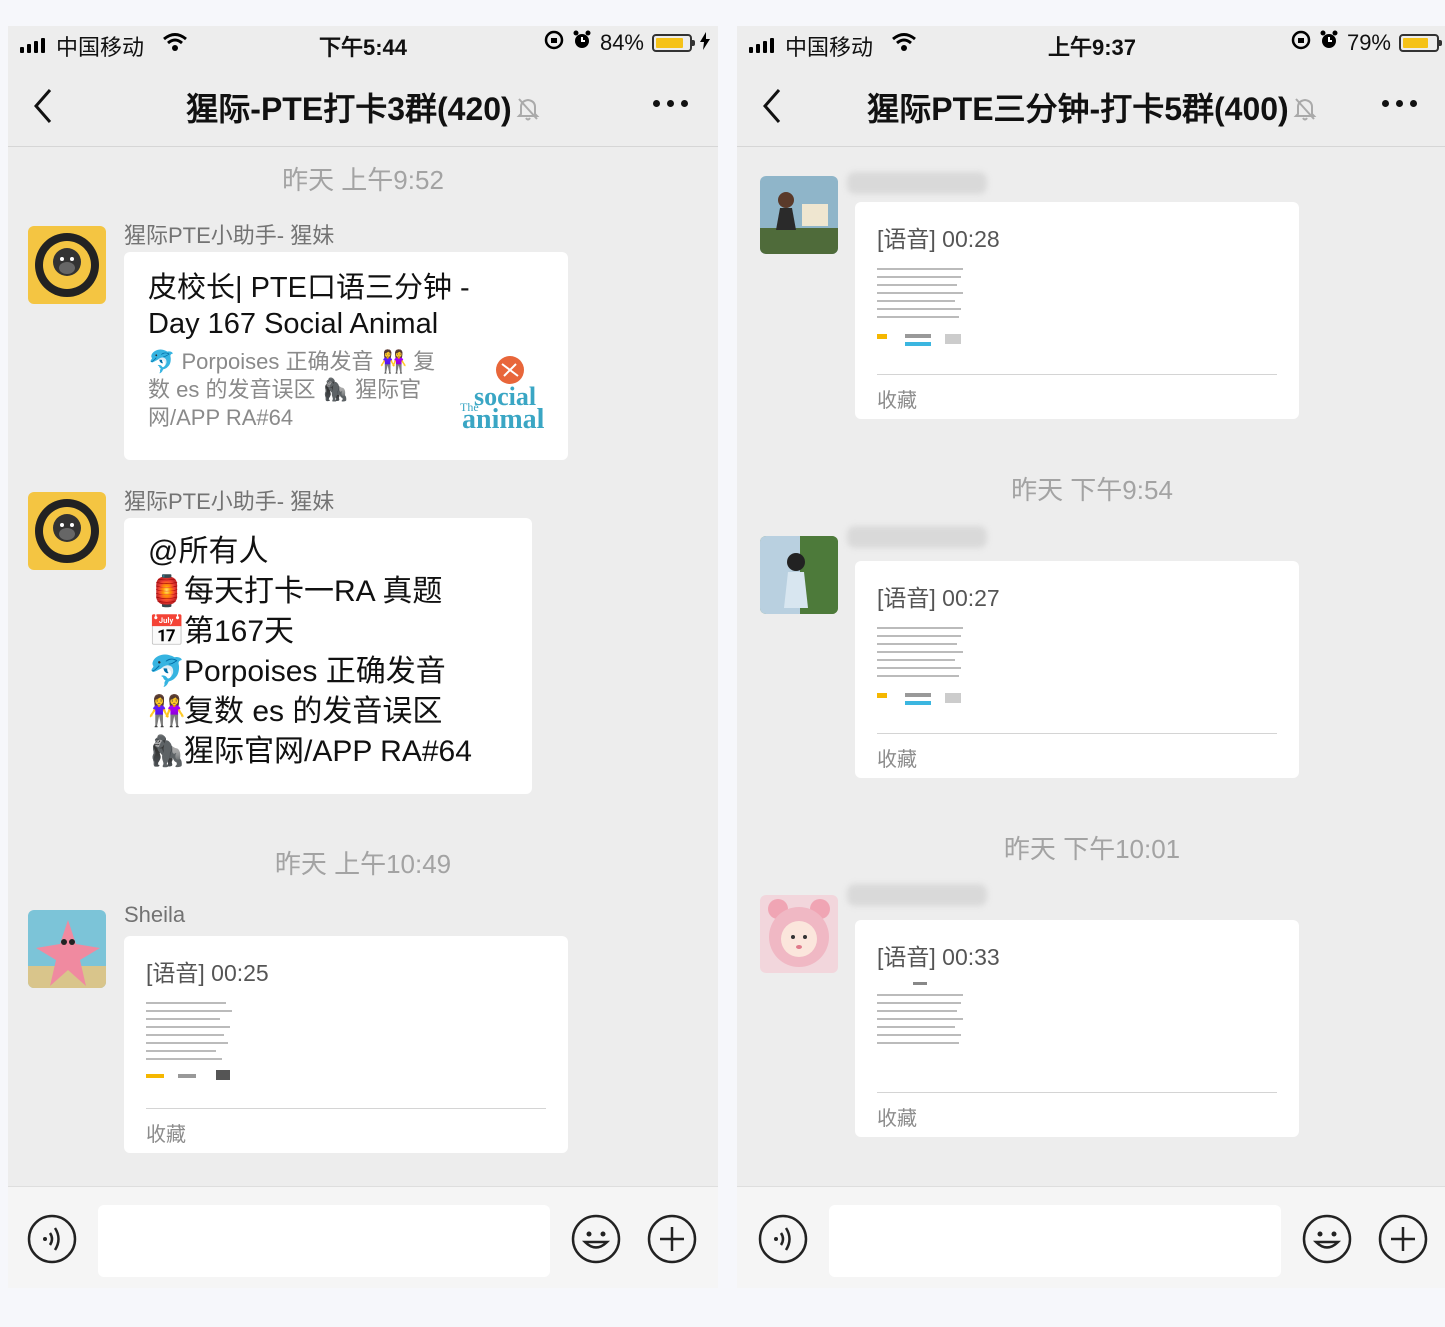 The height and width of the screenshot is (1327, 1445). I want to click on timestamp: 昨天 上午10:49, so click(363, 864).